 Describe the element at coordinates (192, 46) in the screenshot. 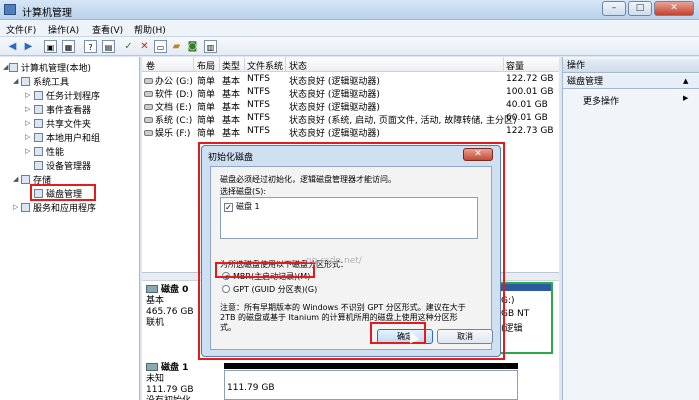

I see `search-disk-icon: ◙` at that location.